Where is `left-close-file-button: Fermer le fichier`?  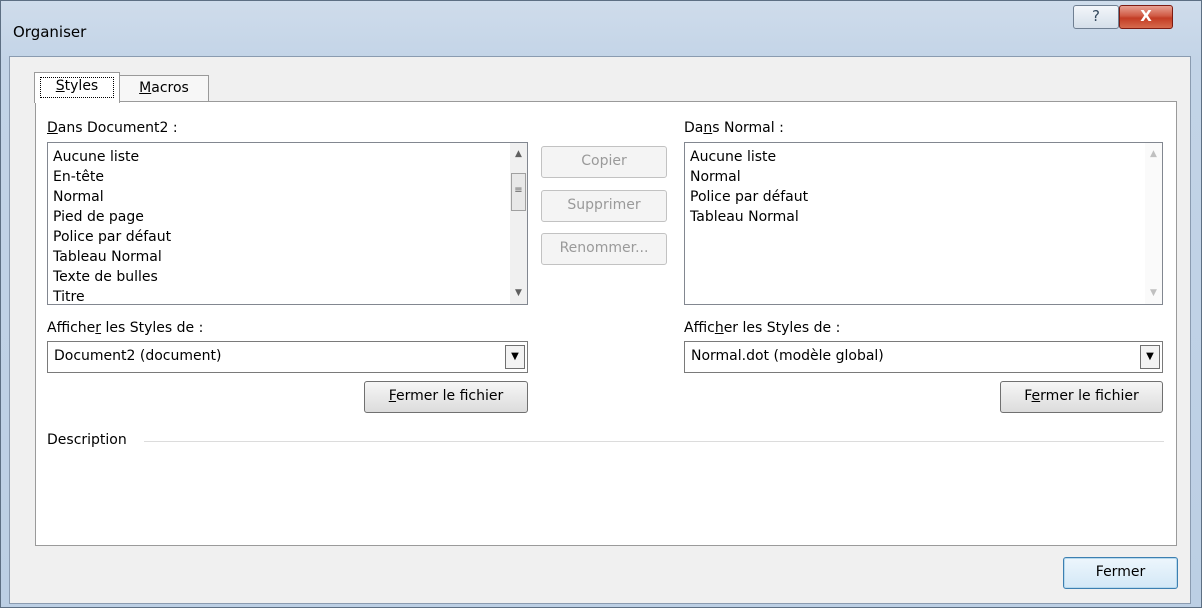 left-close-file-button: Fermer le fichier is located at coordinates (446, 397).